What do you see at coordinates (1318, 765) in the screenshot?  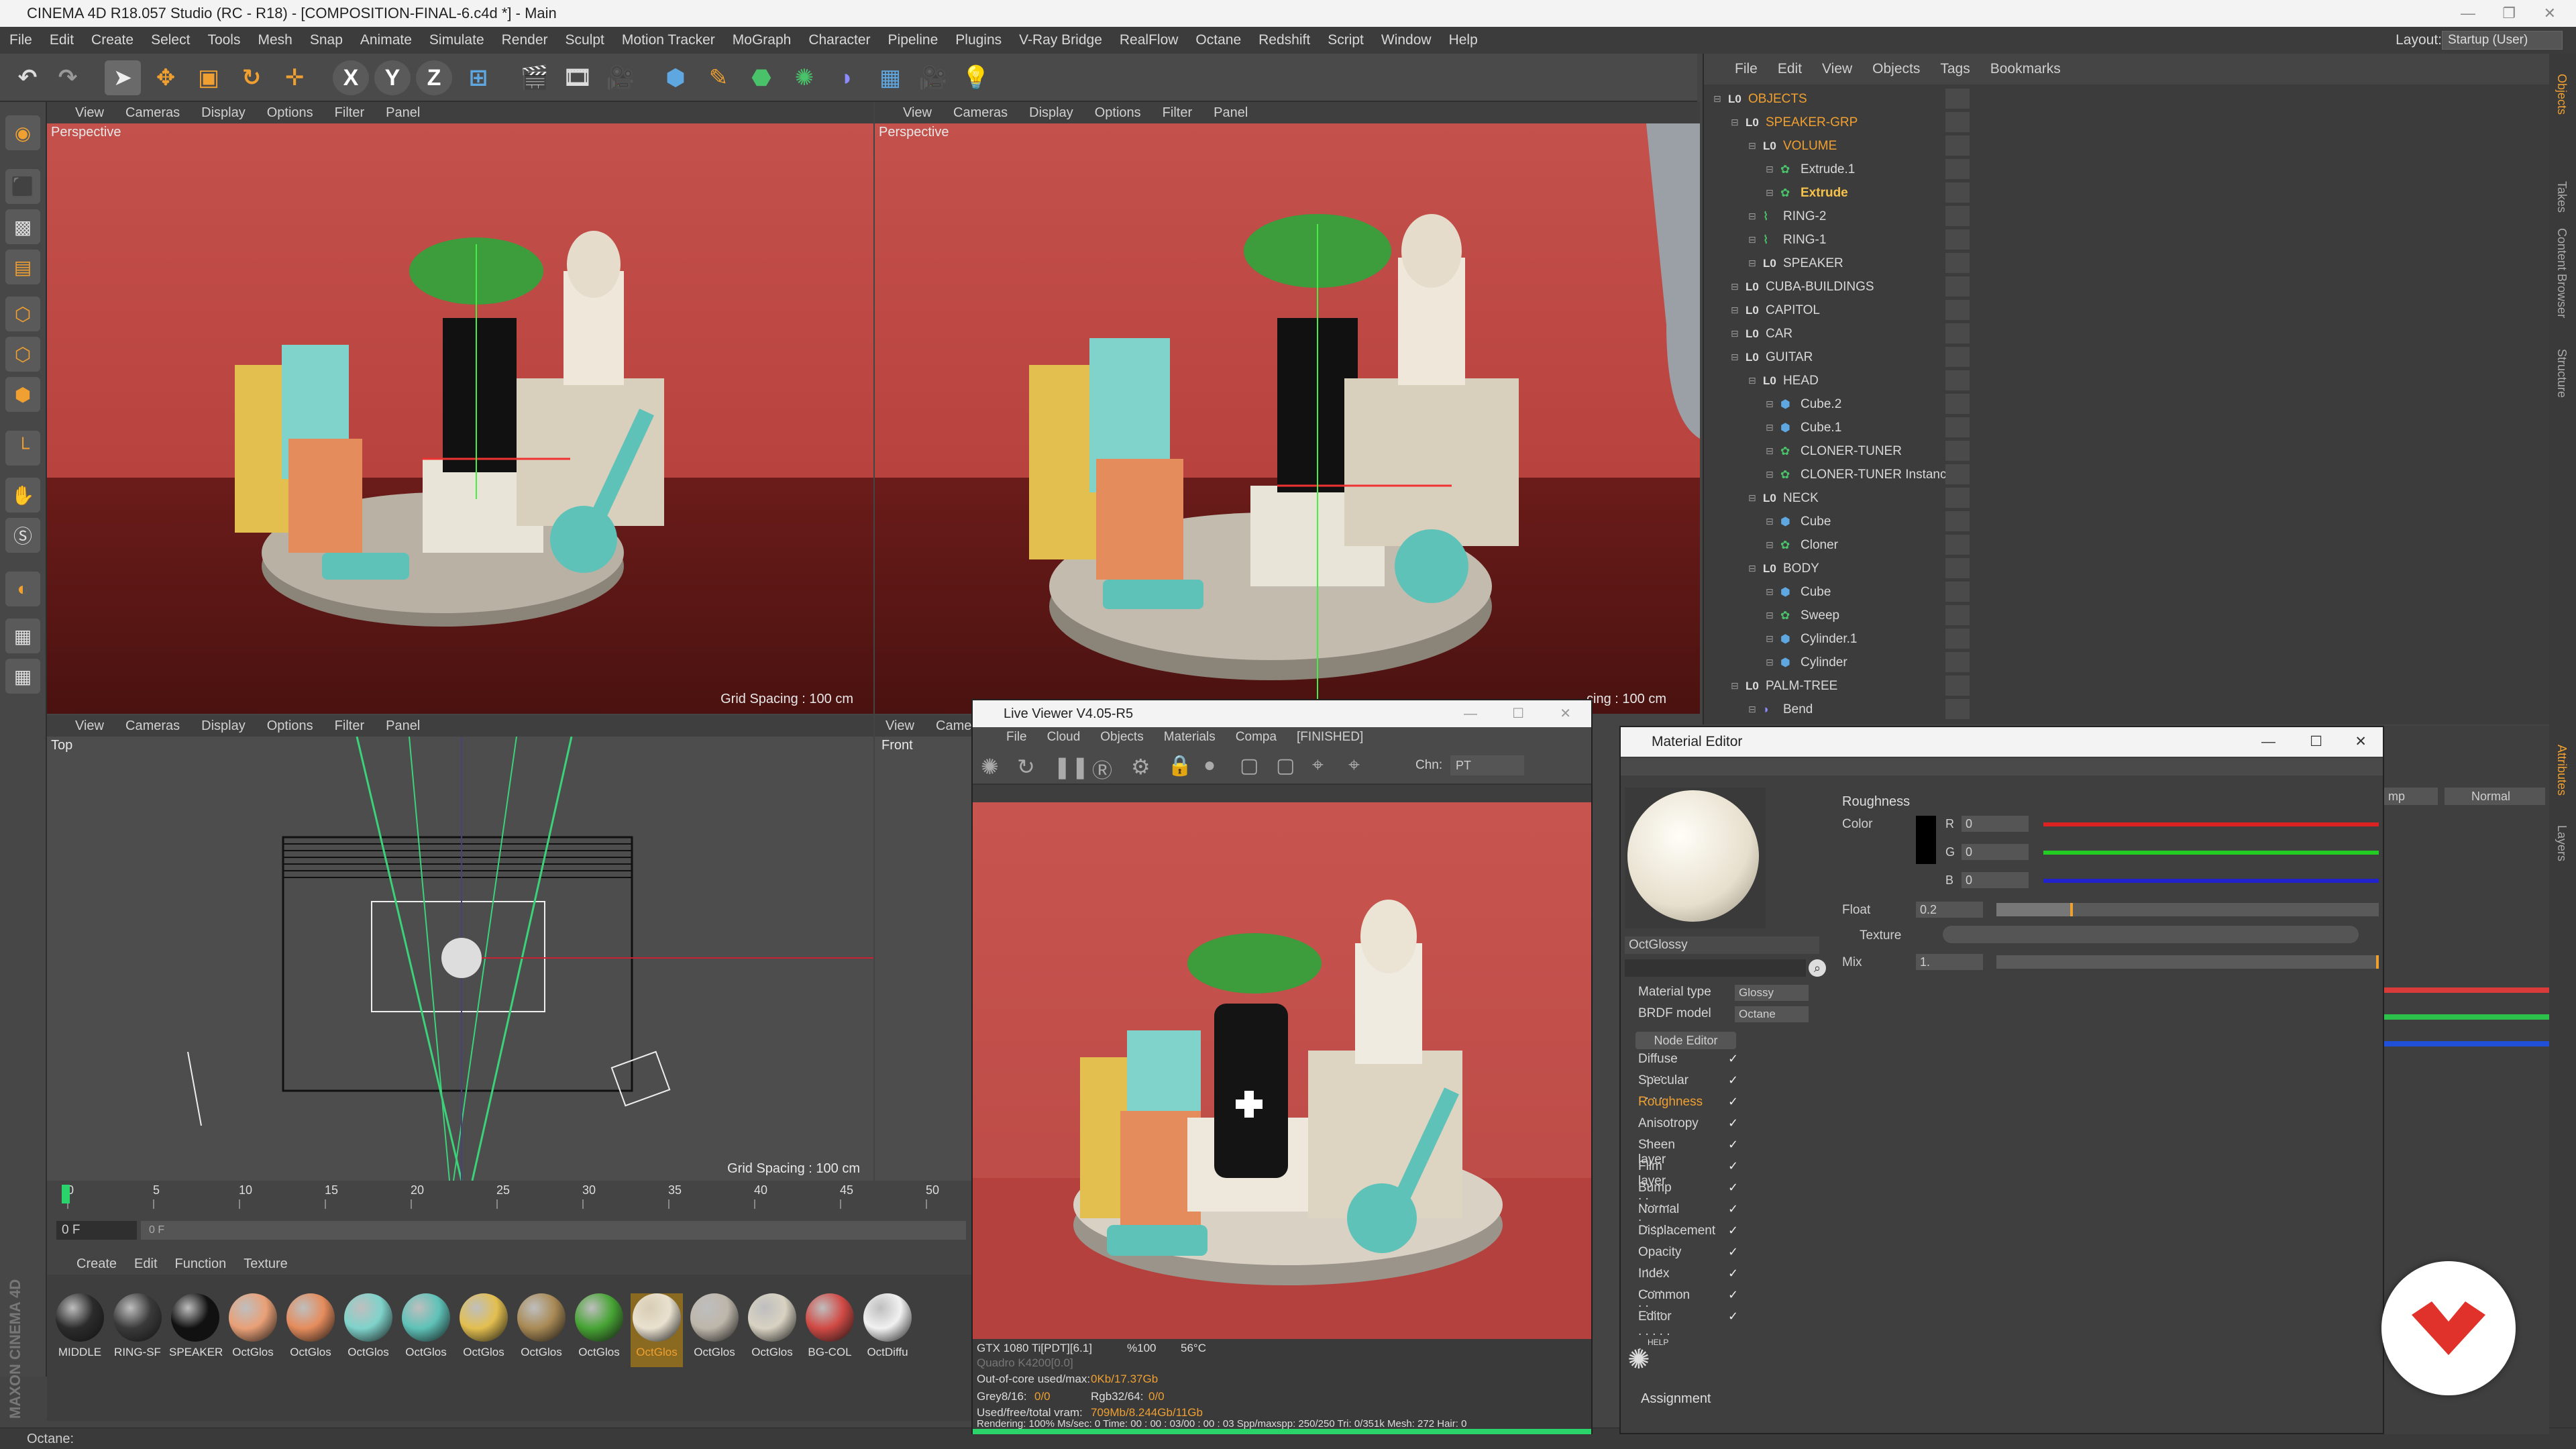 I see `pin-icon: ⌖` at bounding box center [1318, 765].